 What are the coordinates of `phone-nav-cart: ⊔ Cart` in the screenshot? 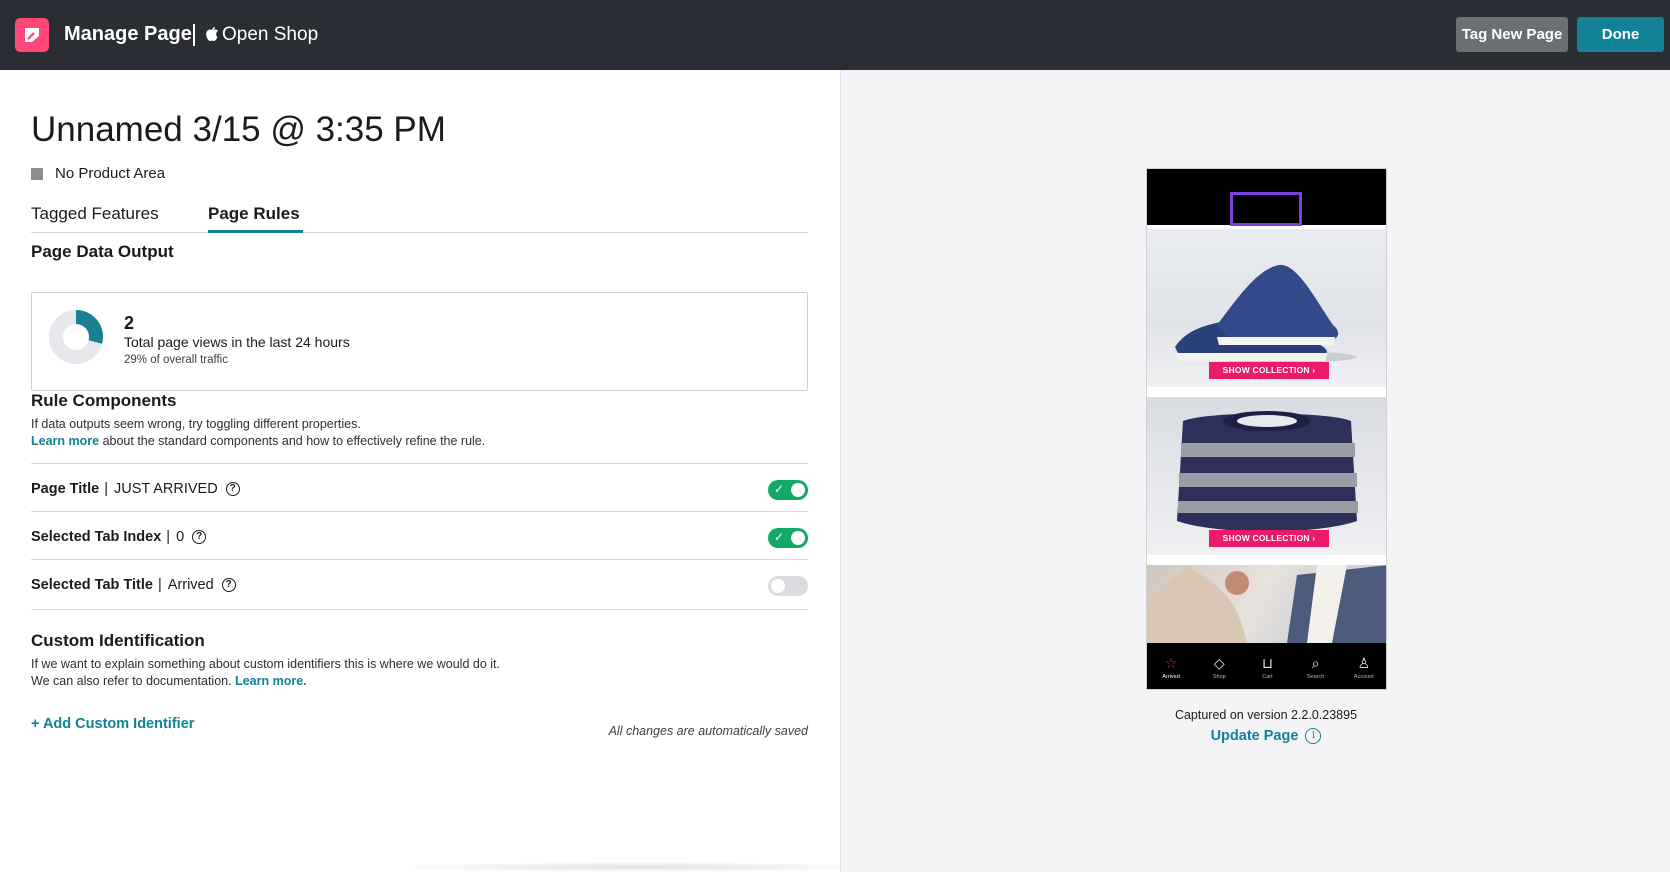 It's located at (1267, 667).